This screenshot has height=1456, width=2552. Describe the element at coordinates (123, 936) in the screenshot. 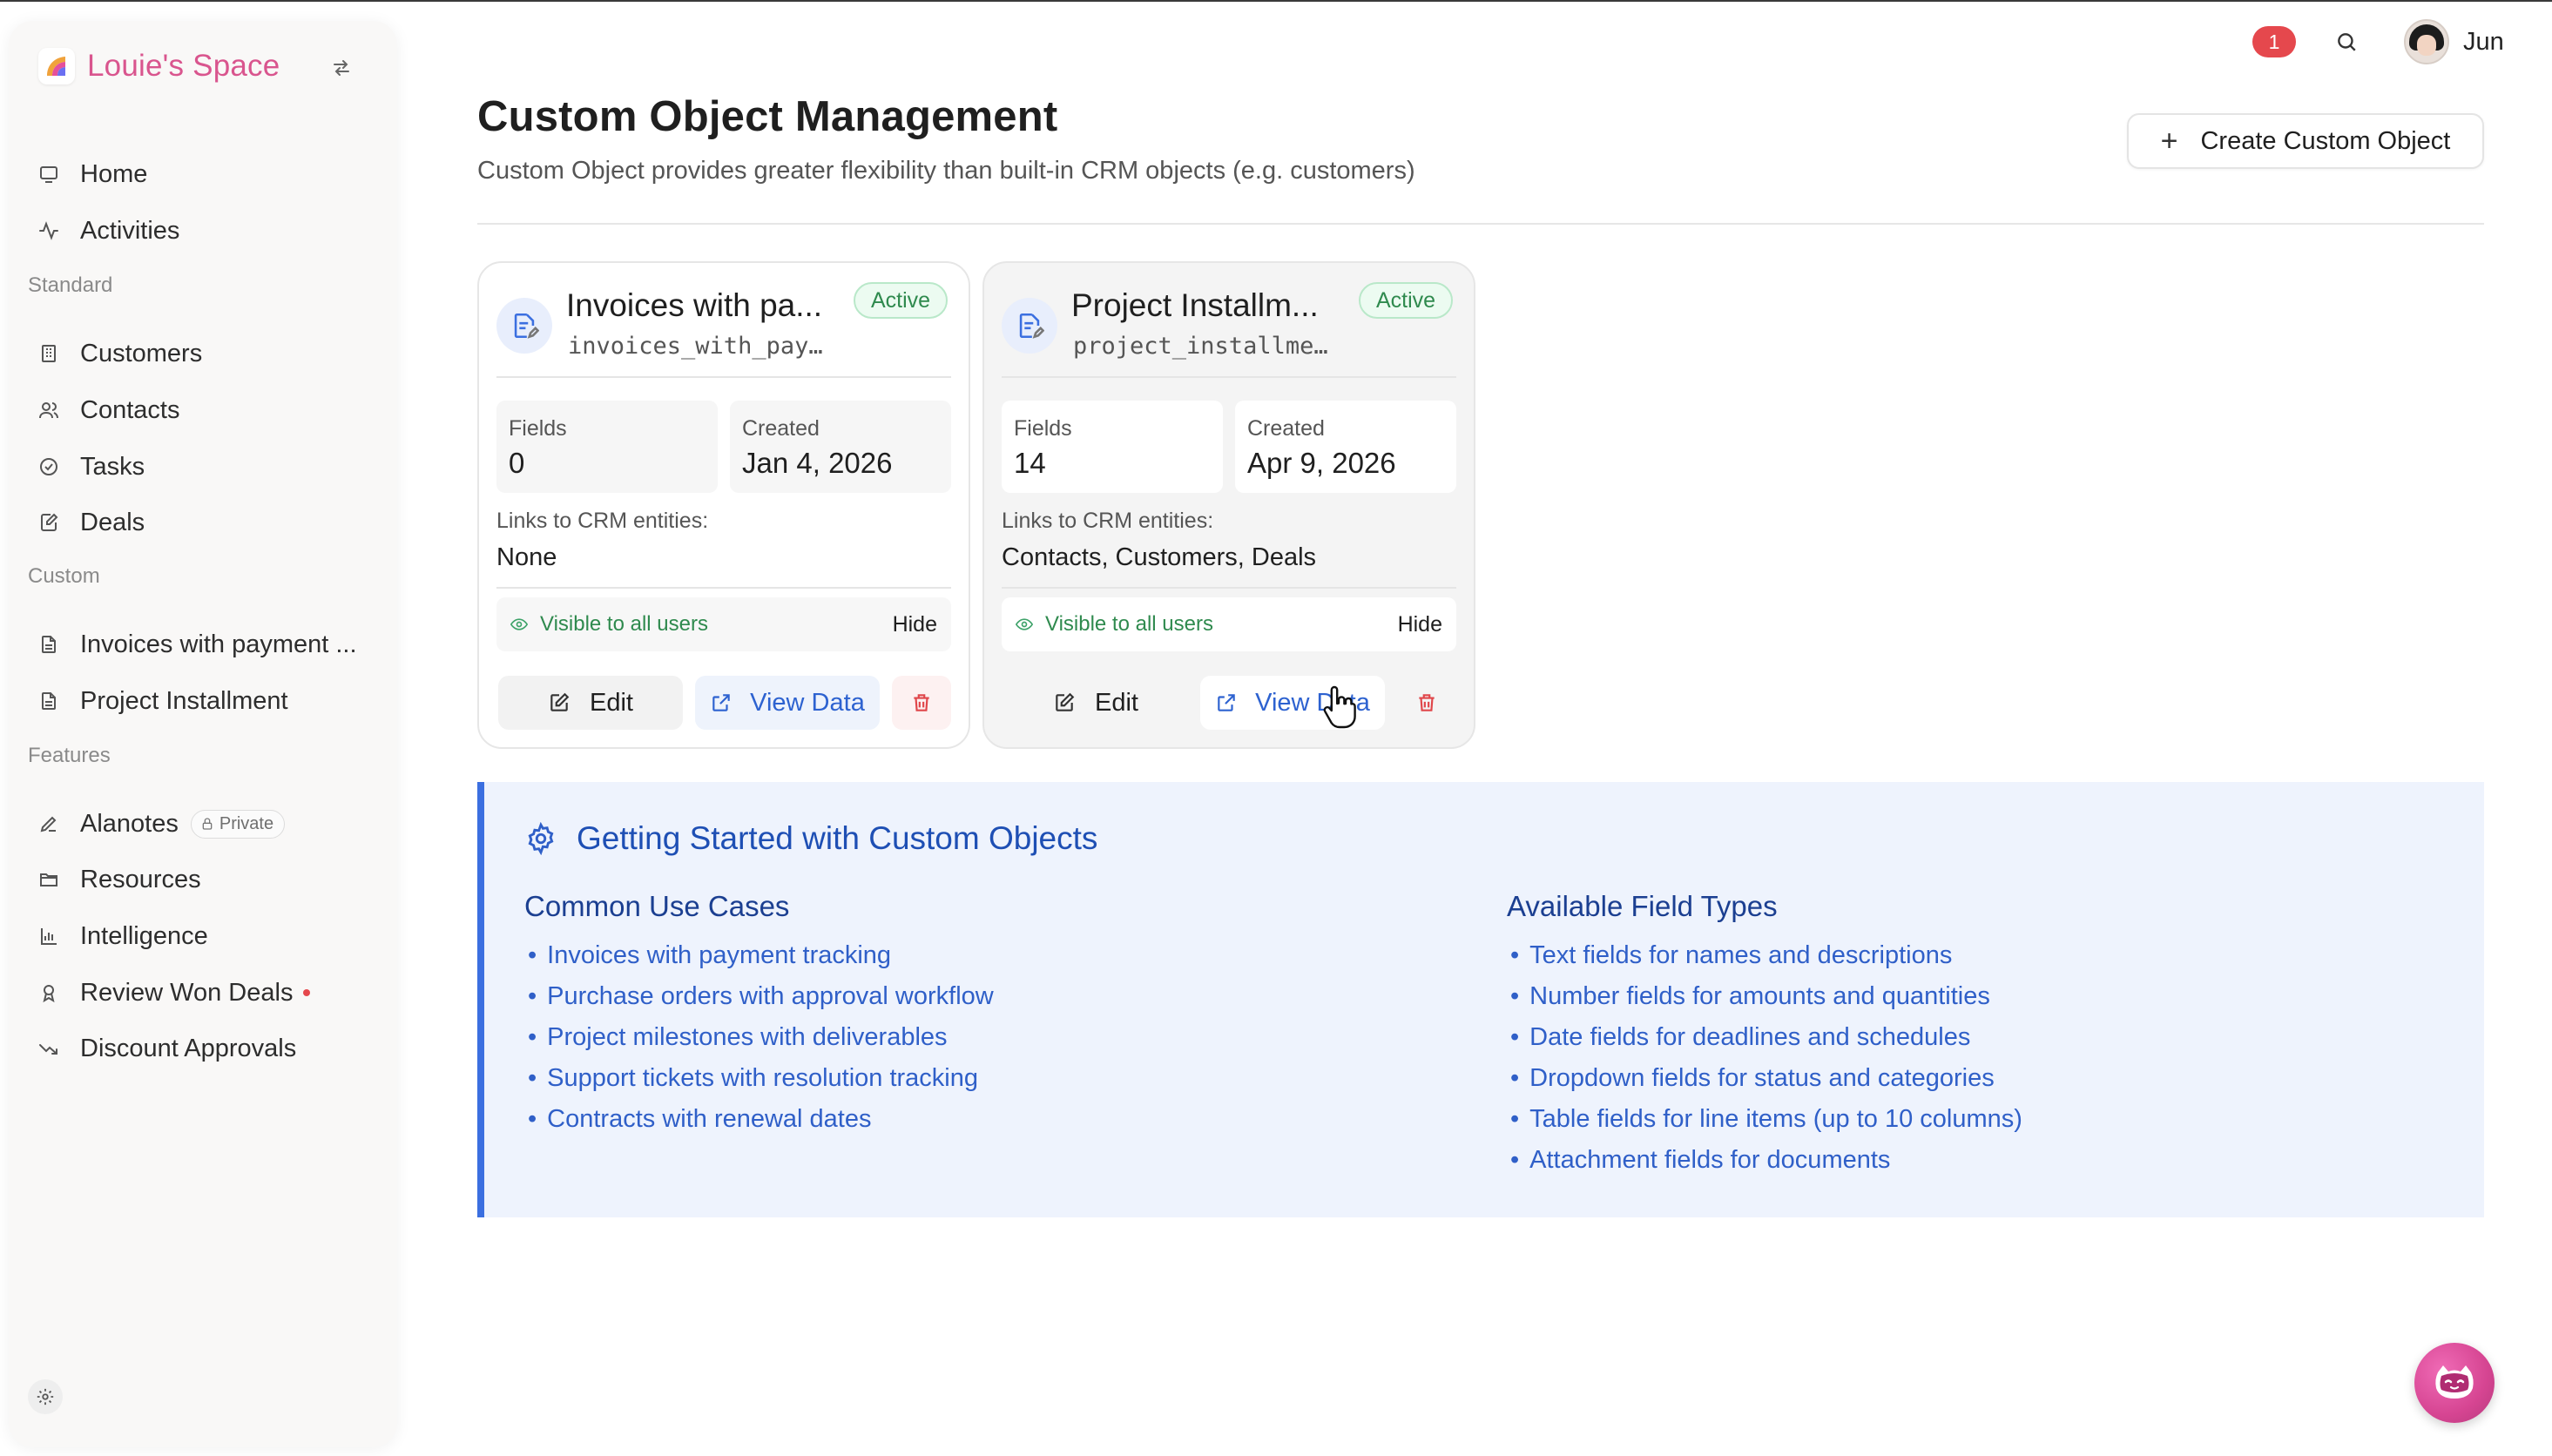

I see `sidebar-item-intelligence: Intelligence` at that location.